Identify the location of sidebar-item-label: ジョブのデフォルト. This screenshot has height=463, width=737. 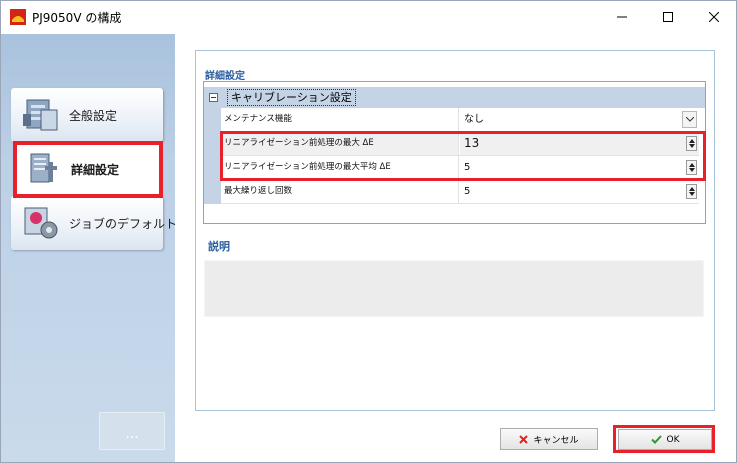
(123, 224).